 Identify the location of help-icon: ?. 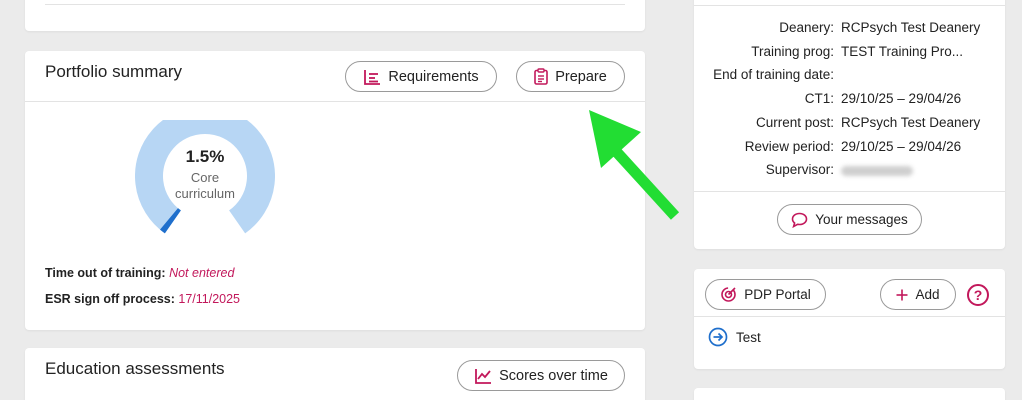
(978, 295).